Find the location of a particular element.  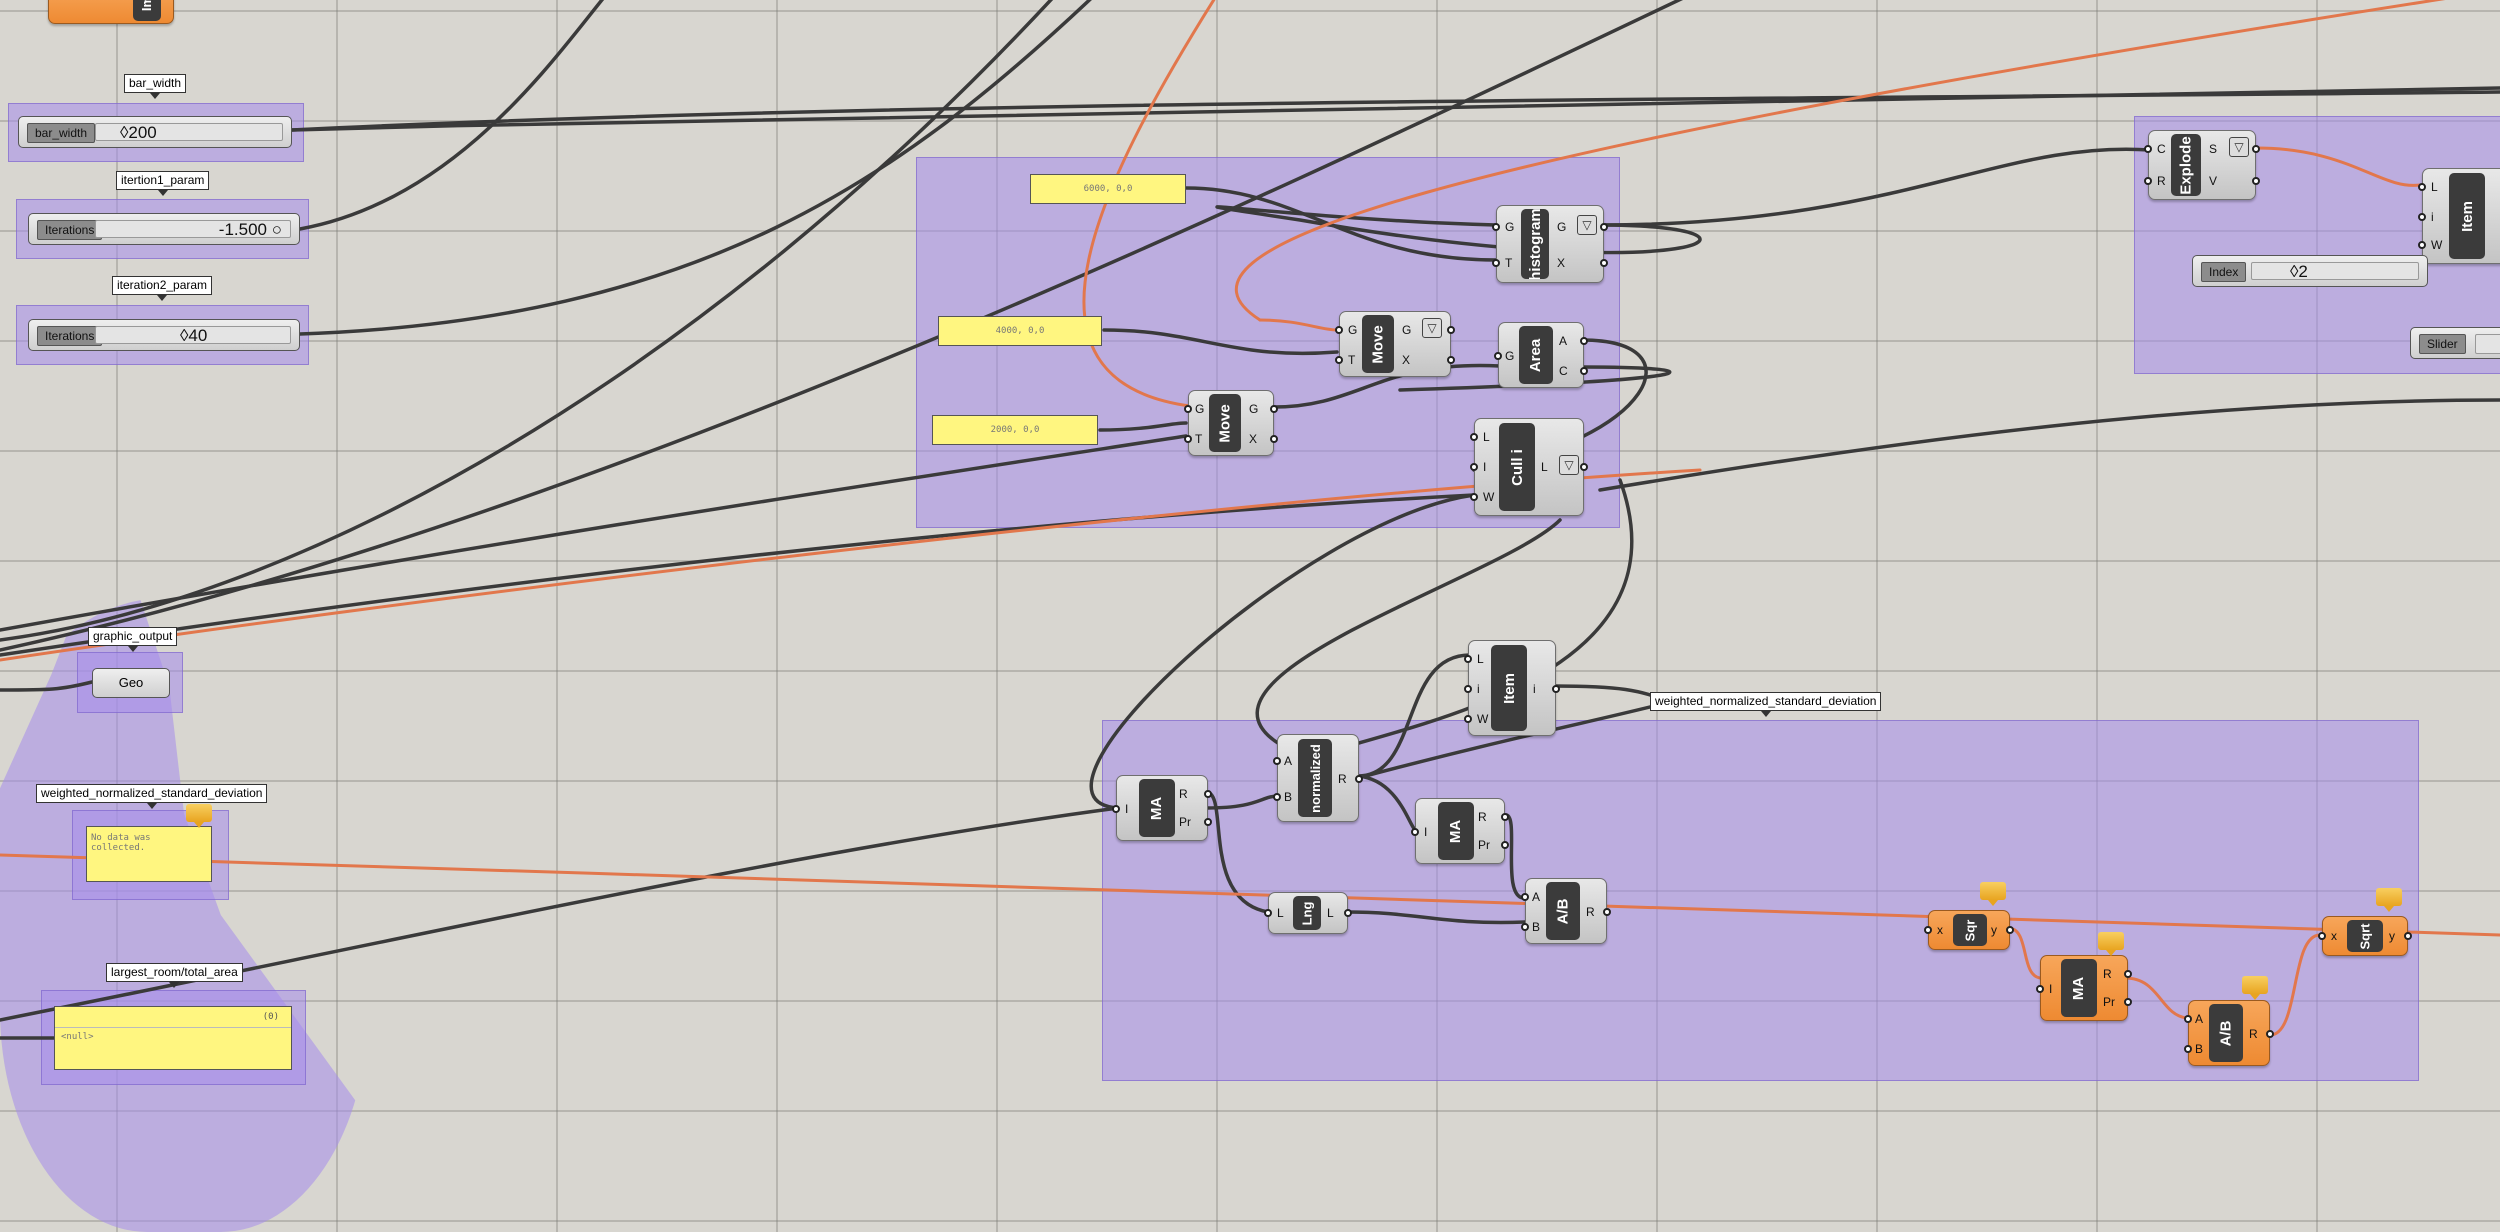

output-port: X is located at coordinates (1561, 263).